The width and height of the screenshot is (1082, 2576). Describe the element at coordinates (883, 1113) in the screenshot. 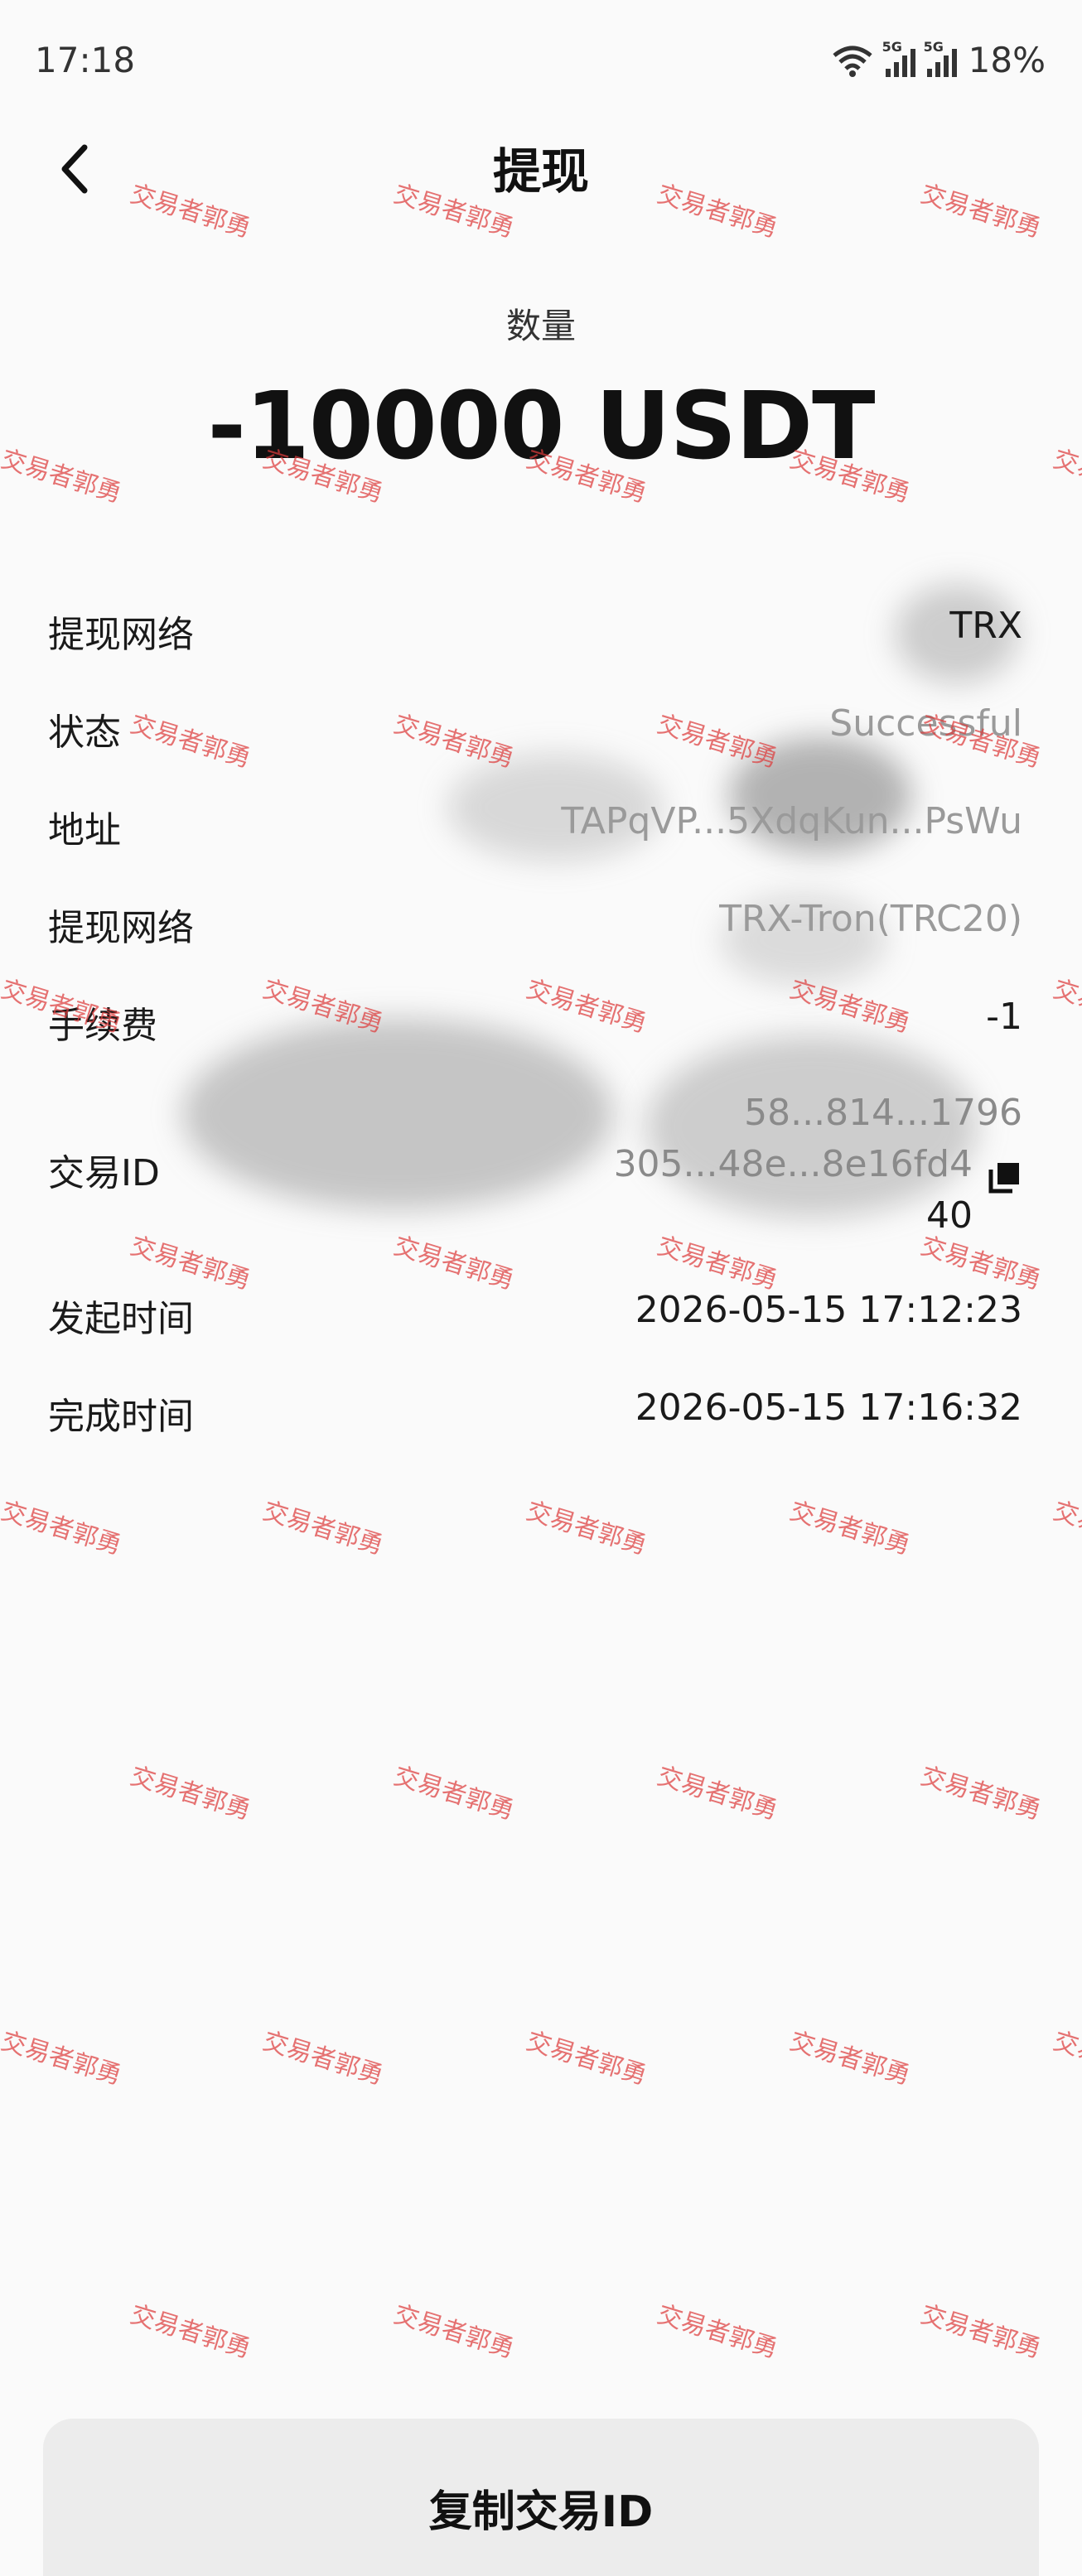

I see `txid-line: 58...814...1796` at that location.